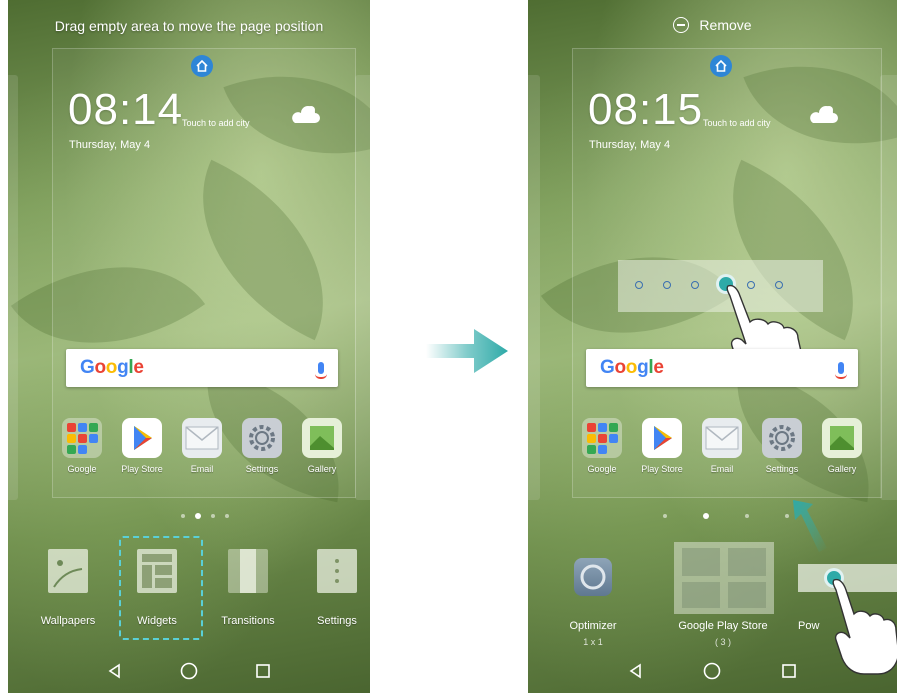 The height and width of the screenshot is (693, 905). What do you see at coordinates (593, 626) in the screenshot?
I see `optimizer-widget-label: Optimizer` at bounding box center [593, 626].